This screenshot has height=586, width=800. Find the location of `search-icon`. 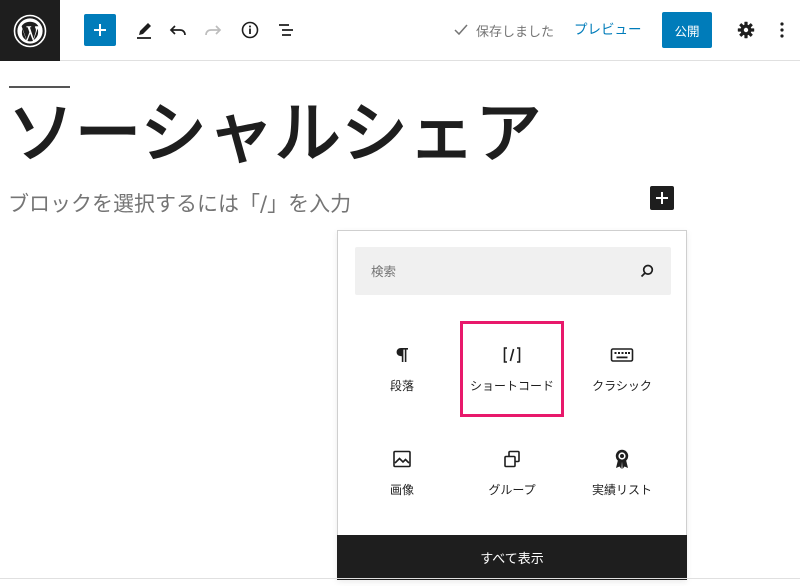

search-icon is located at coordinates (647, 271).